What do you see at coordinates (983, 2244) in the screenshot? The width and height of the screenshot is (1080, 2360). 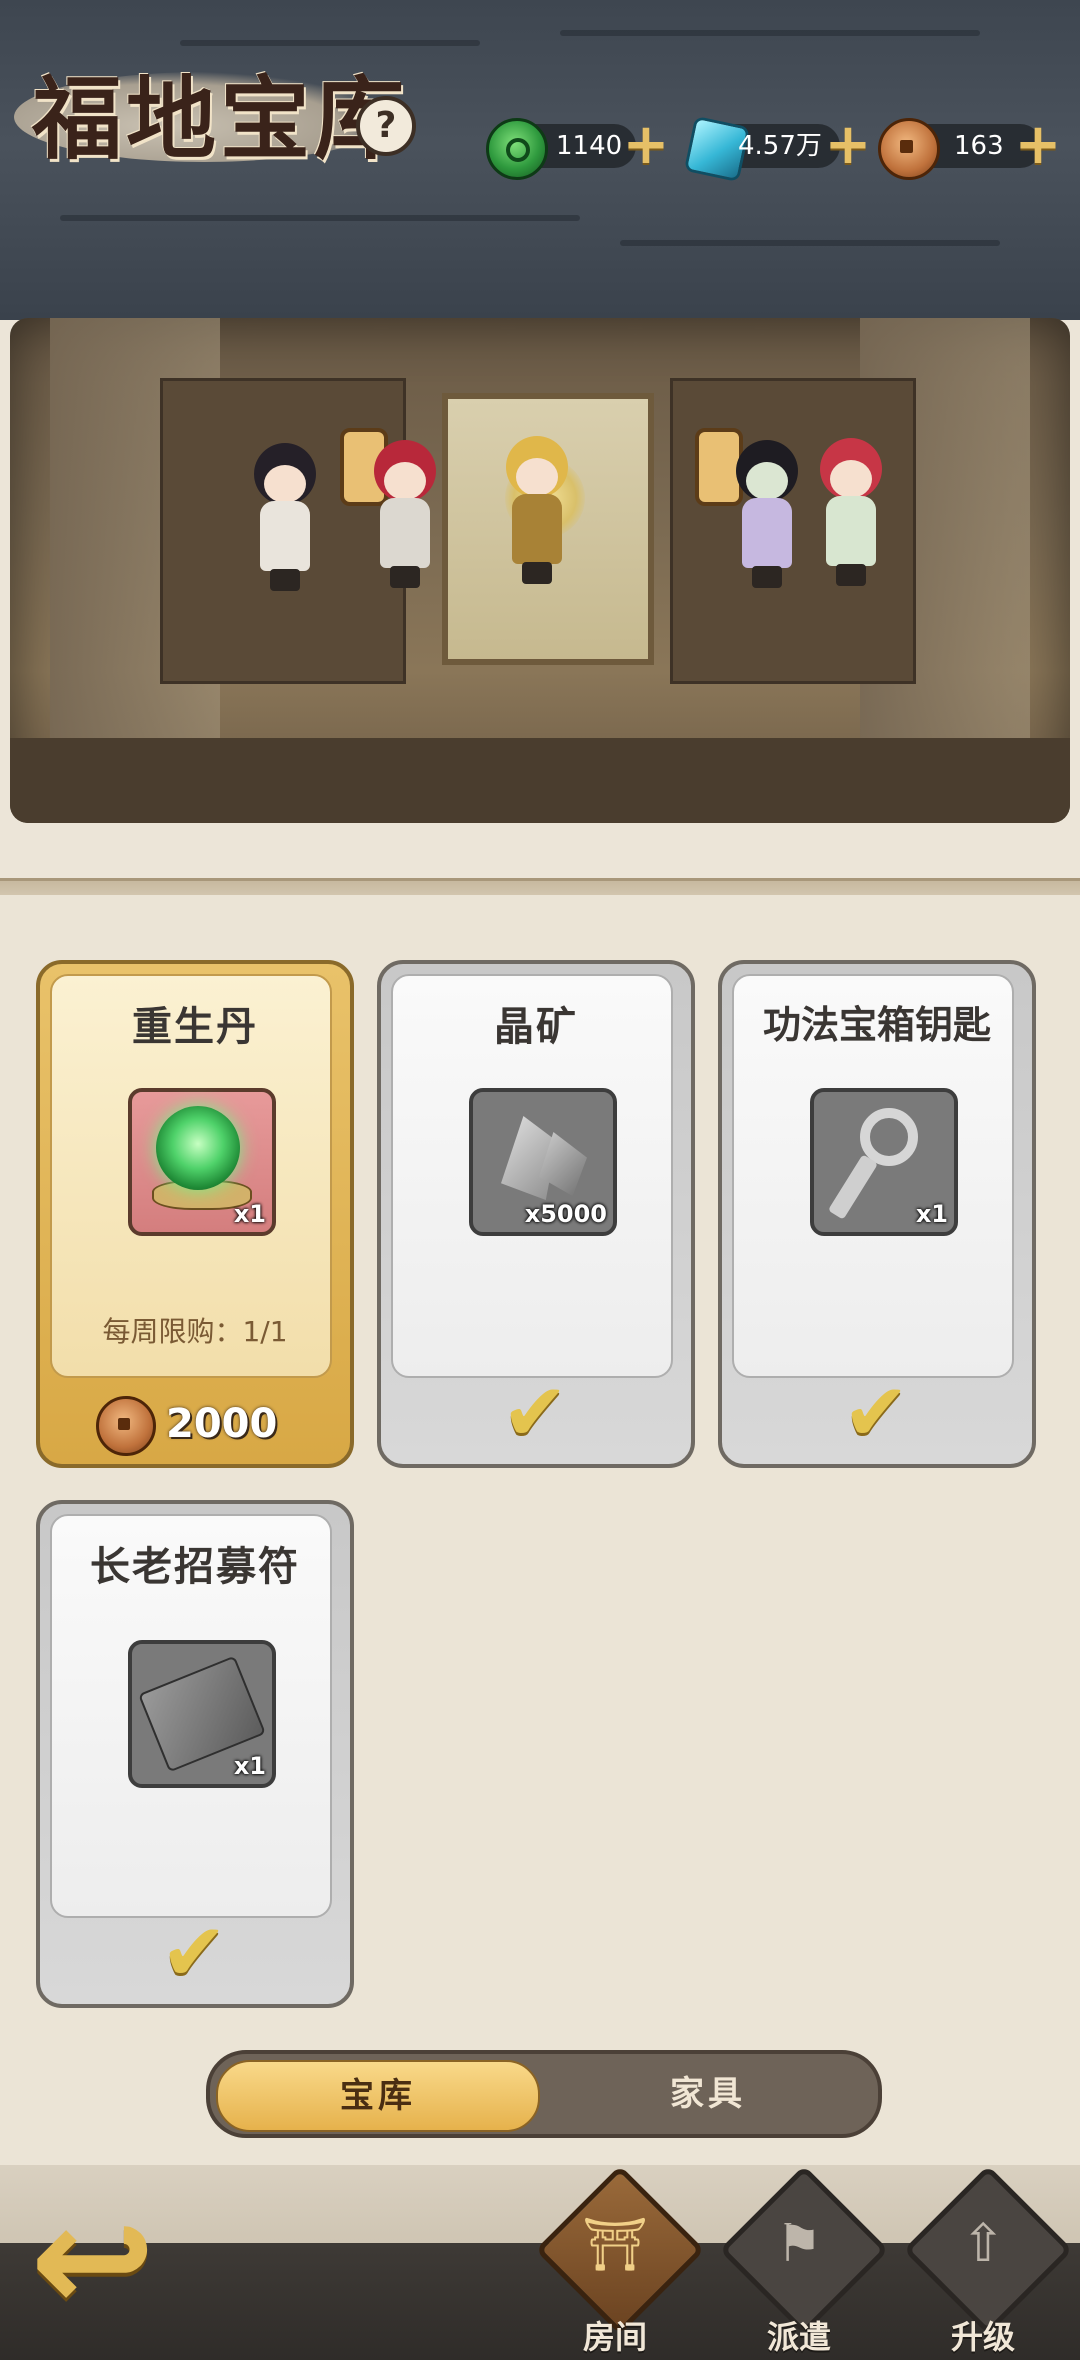 I see `up-arrow-icon: ⇧` at bounding box center [983, 2244].